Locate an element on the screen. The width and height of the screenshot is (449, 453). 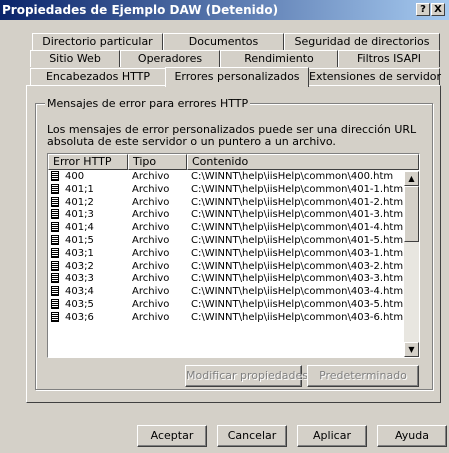
help-dialog-button: Ayuda is located at coordinates (412, 436).